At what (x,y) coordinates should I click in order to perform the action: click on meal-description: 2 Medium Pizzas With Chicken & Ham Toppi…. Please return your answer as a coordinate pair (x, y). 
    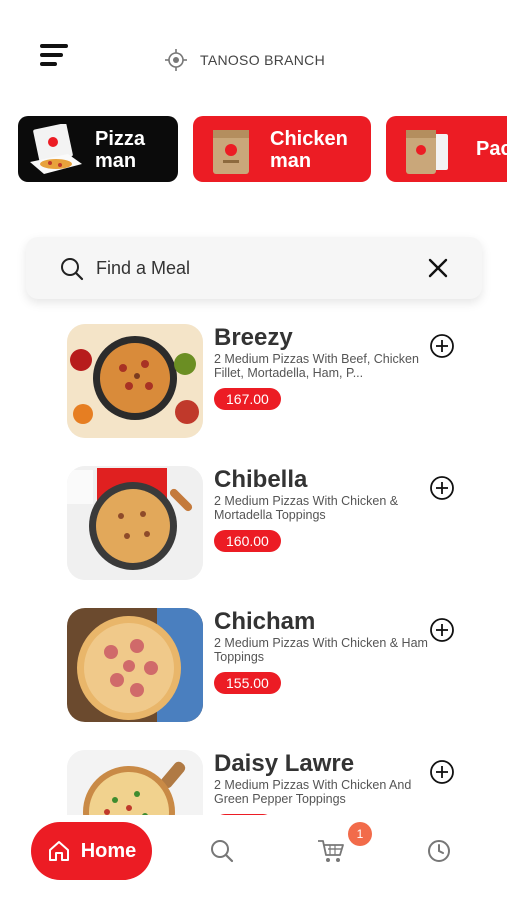
    Looking at the image, I should click on (321, 650).